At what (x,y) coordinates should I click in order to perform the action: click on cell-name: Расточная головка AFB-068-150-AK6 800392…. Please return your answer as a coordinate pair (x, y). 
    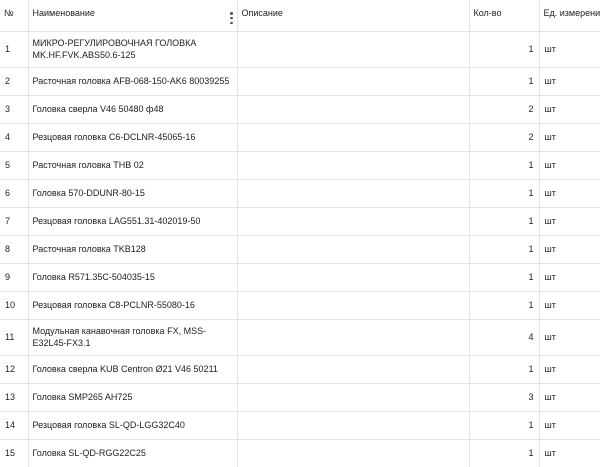
    Looking at the image, I should click on (133, 81).